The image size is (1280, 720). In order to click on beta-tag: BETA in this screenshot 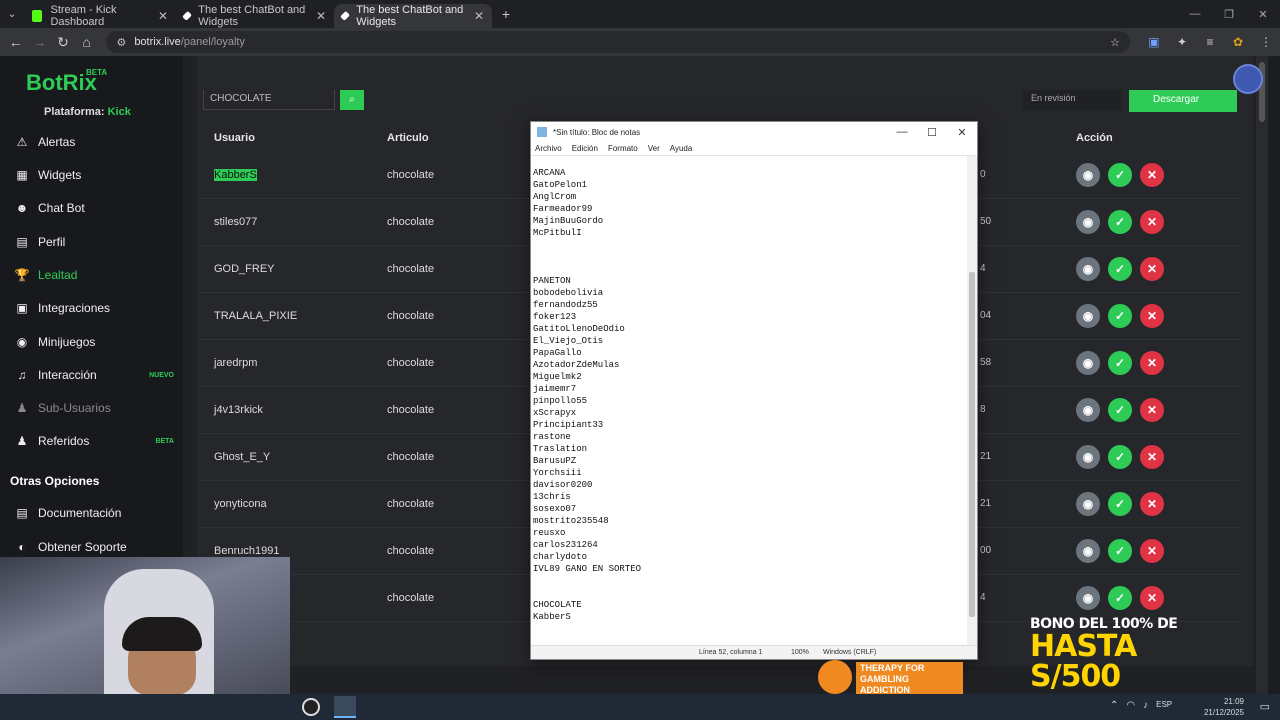, I will do `click(97, 72)`.